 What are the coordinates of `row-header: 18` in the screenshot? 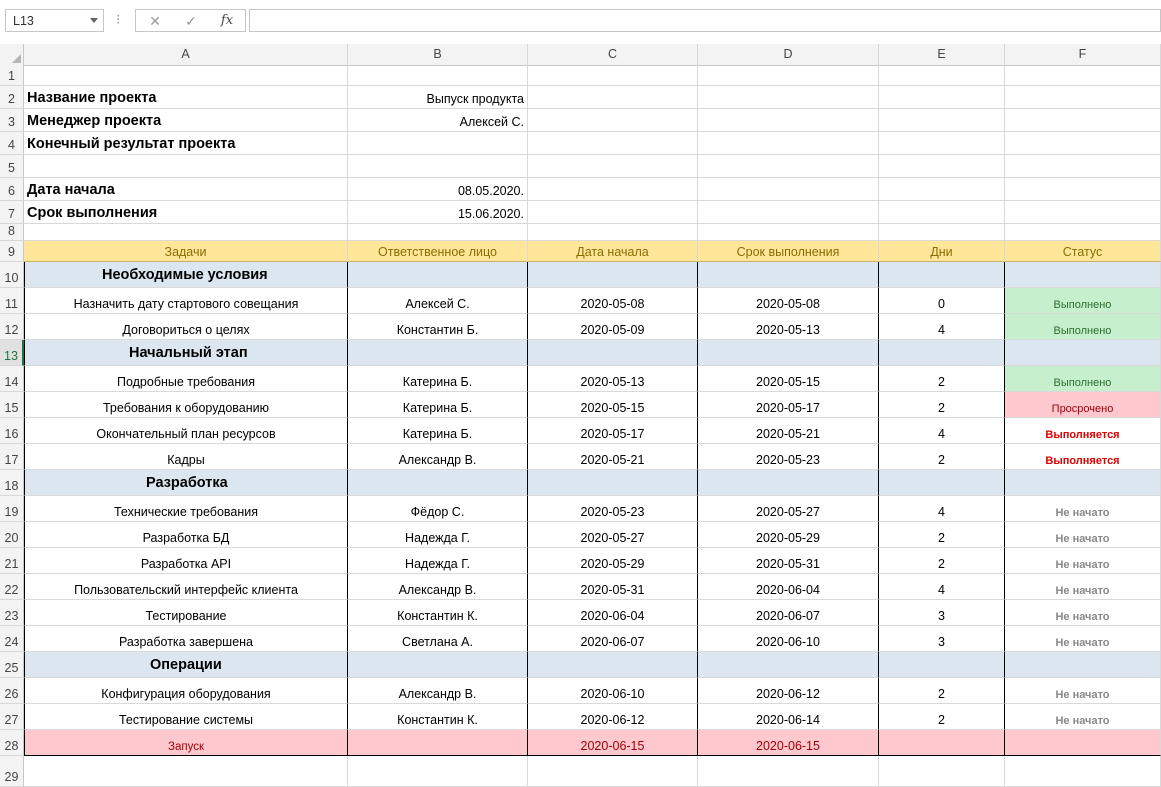 It's located at (12, 483).